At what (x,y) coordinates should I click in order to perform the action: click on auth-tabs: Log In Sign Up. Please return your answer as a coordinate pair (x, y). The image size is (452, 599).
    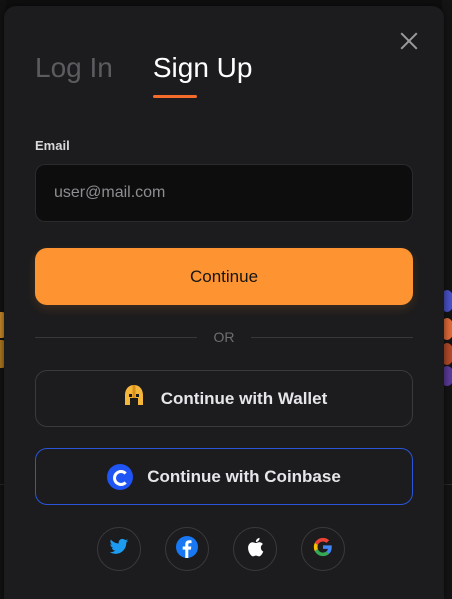
    Looking at the image, I should click on (143, 75).